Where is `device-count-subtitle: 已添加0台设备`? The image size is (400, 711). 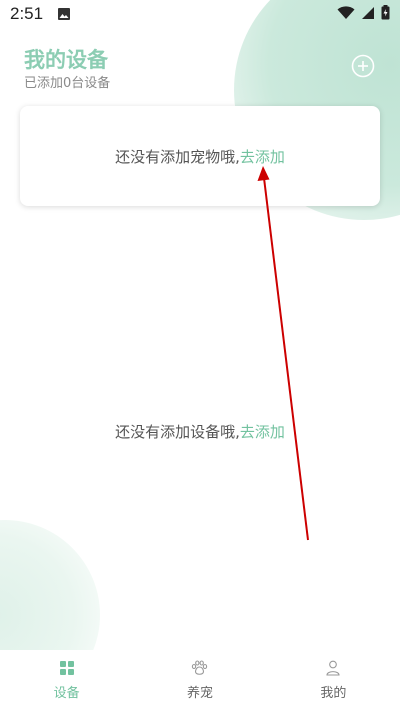
device-count-subtitle: 已添加0台设备 is located at coordinates (67, 83).